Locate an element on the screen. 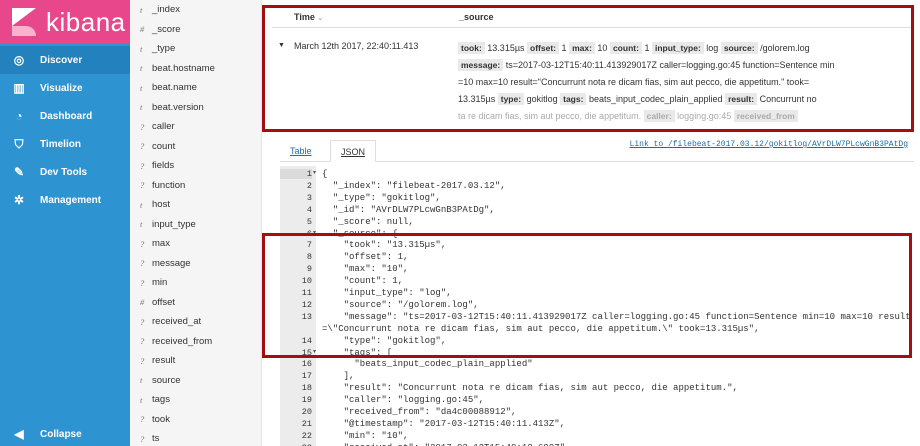 The height and width of the screenshot is (446, 920). field-item: ? count is located at coordinates (195, 147).